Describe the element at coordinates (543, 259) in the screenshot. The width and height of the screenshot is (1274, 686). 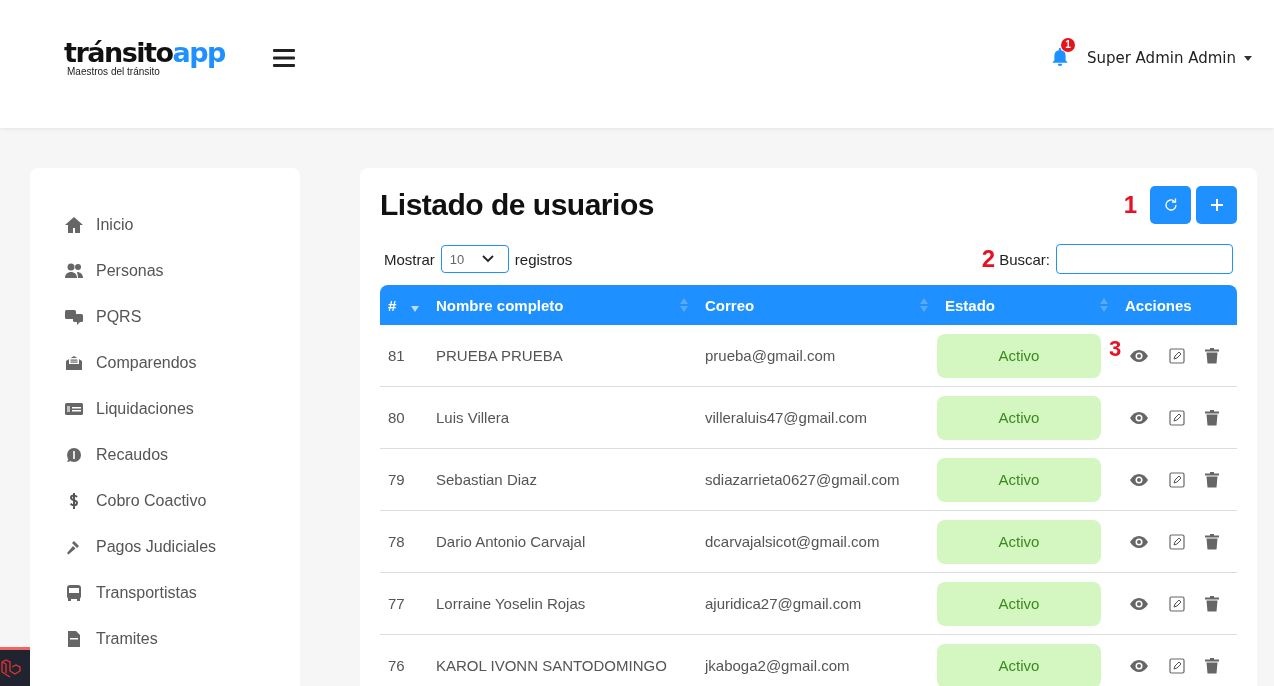
I see `records-label: registros` at that location.